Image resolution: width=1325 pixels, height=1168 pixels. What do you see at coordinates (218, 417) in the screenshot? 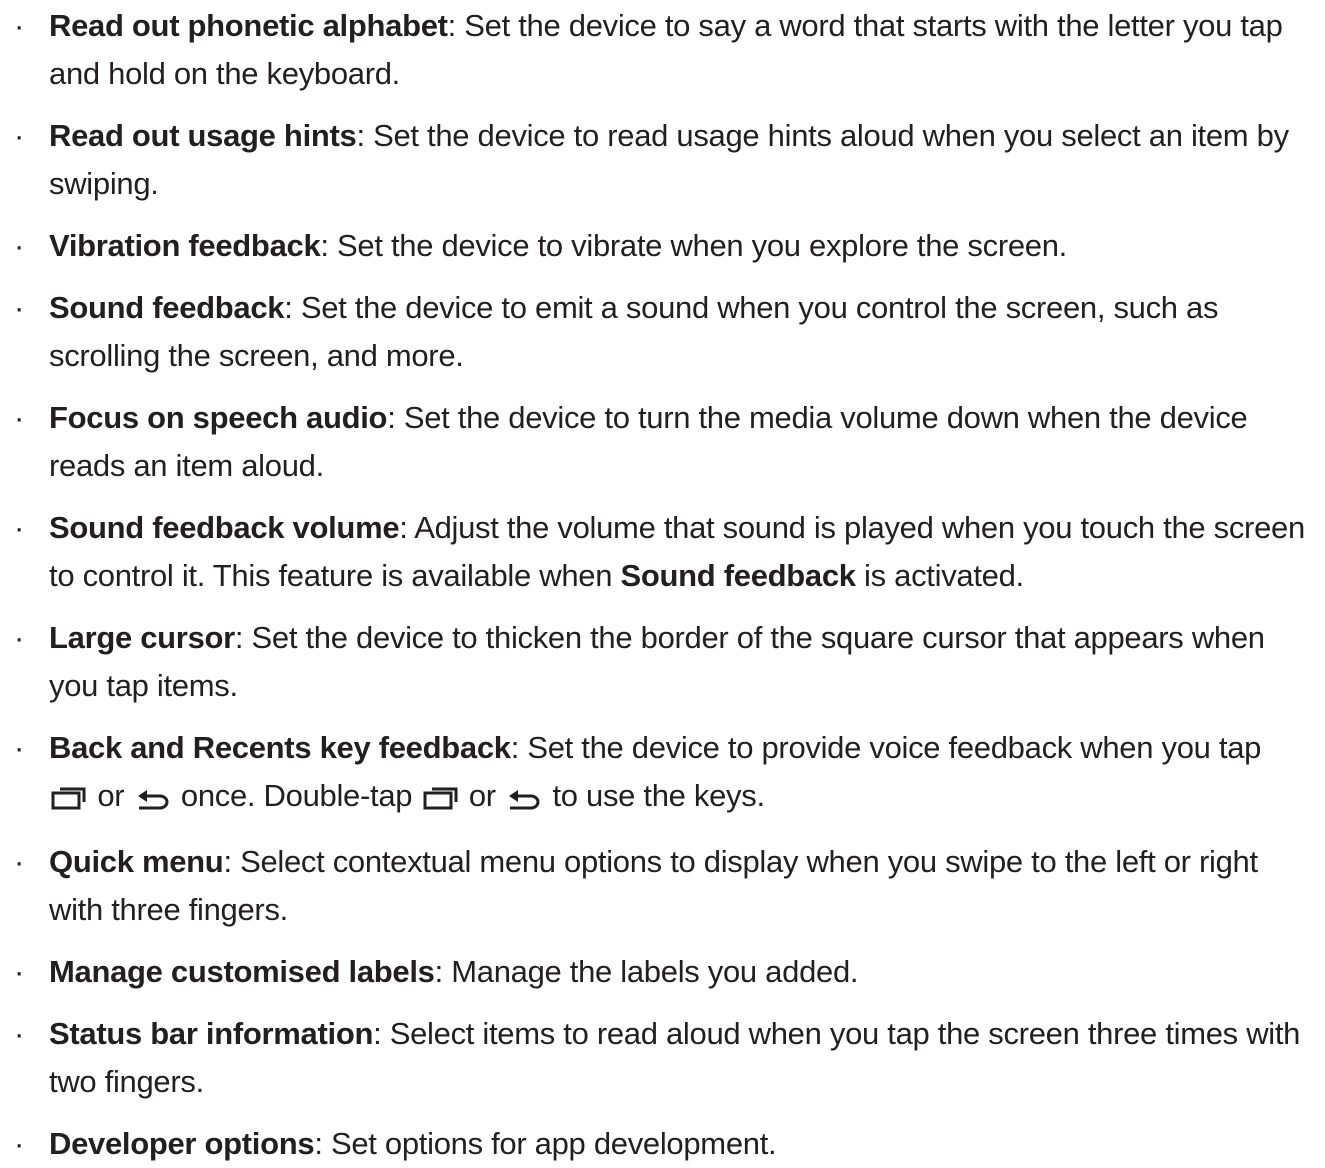
I see `item-term: Focus on speech audio` at bounding box center [218, 417].